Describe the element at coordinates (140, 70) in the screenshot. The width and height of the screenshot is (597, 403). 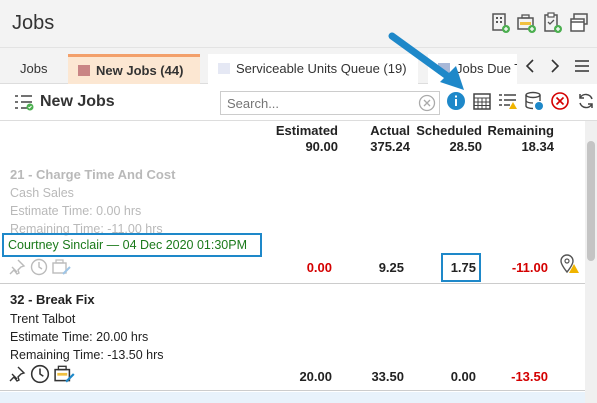
I see `tab-new-jobs-label: New Jobs (44)` at that location.